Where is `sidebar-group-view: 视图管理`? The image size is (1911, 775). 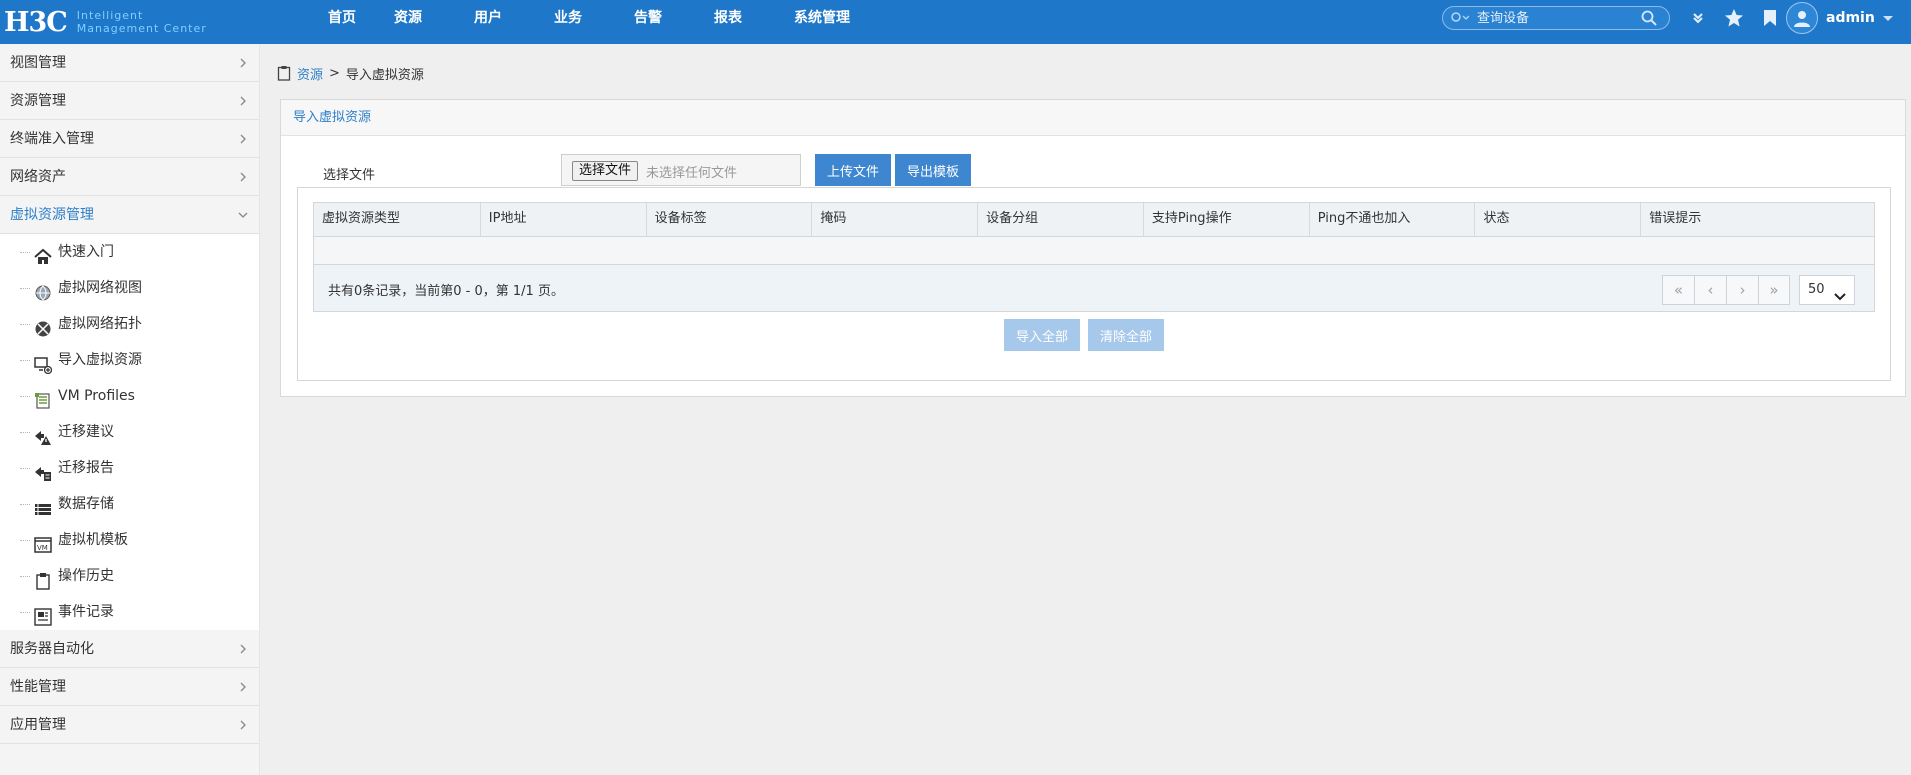 sidebar-group-view: 视图管理 is located at coordinates (129, 63).